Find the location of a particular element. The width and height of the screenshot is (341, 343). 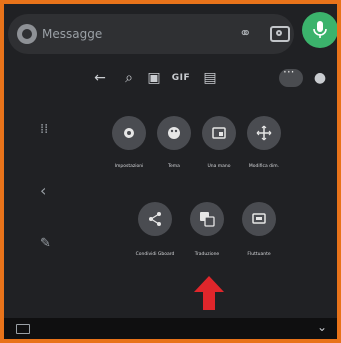

floating-icon is located at coordinates (259, 218).